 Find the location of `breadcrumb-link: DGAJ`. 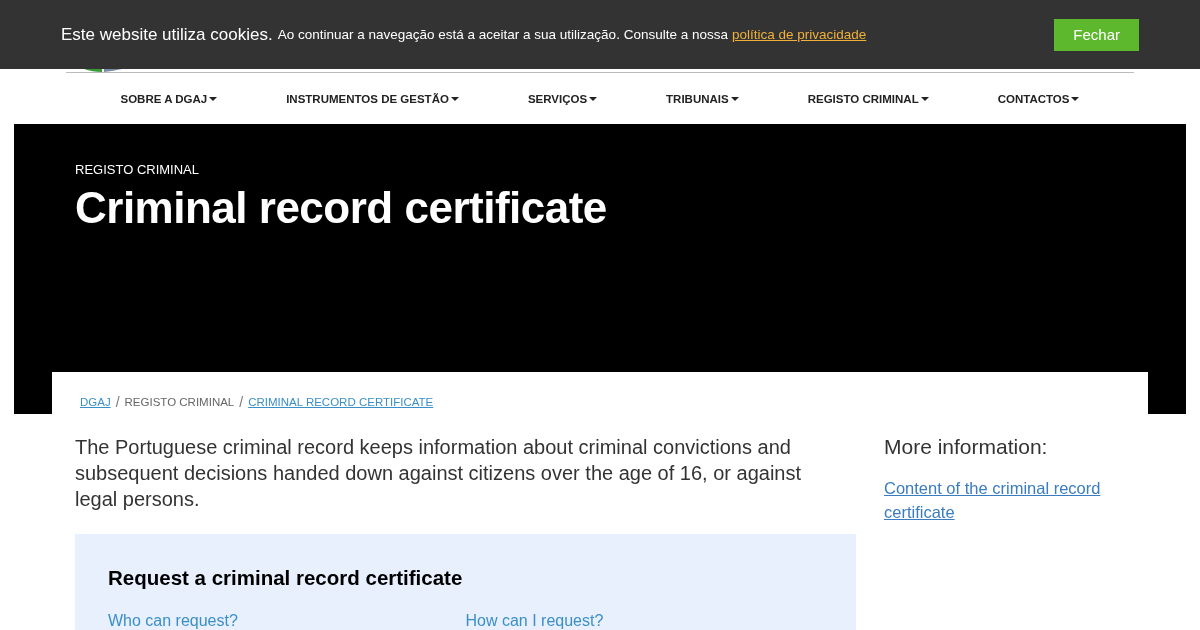

breadcrumb-link: DGAJ is located at coordinates (95, 402).